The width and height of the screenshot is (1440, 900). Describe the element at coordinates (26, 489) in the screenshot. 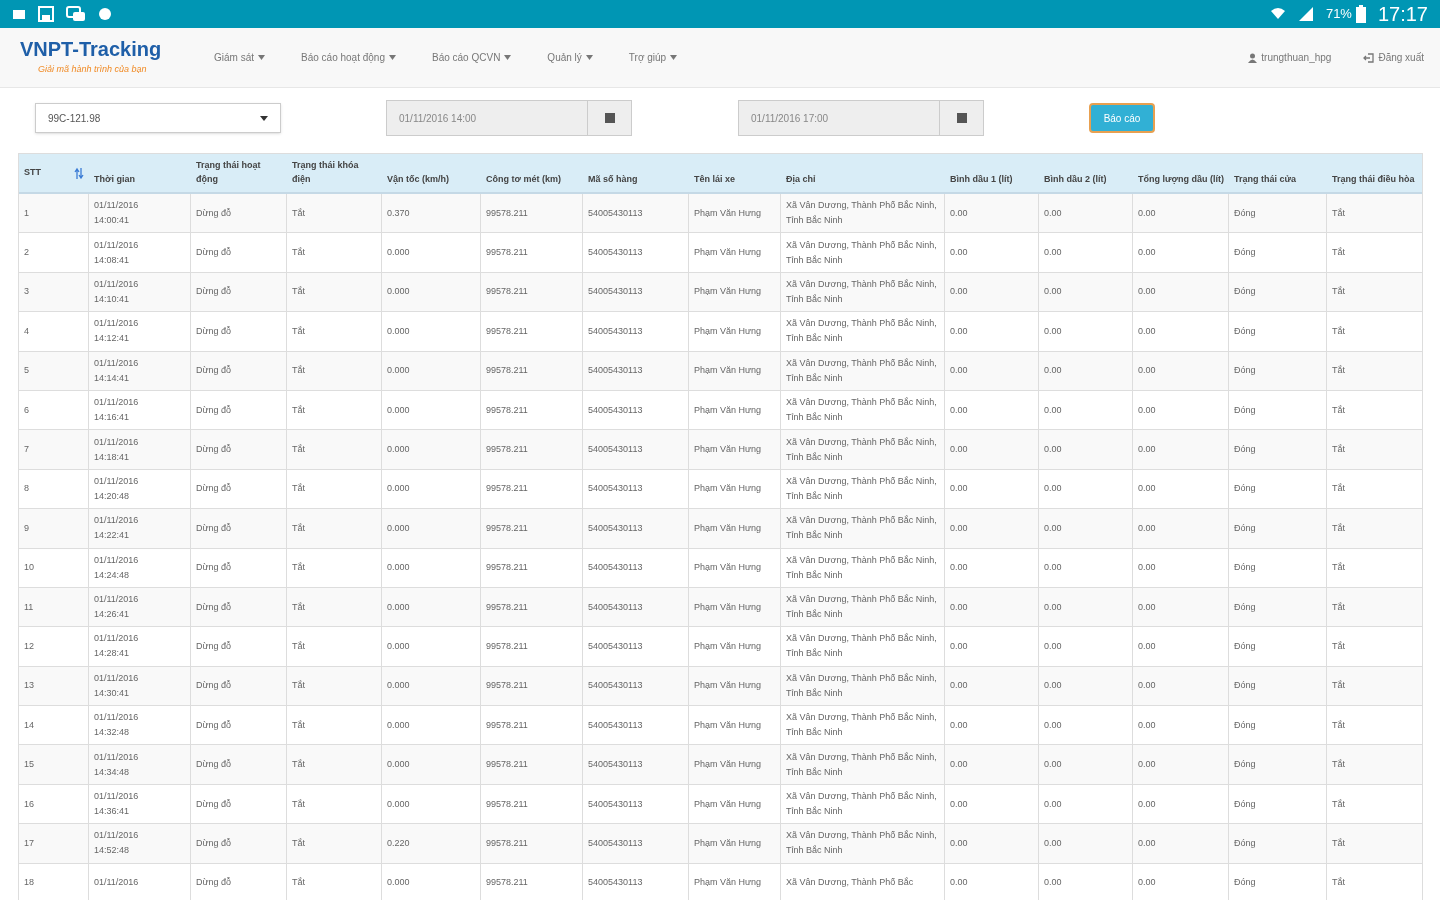

I see `table-cell-text: 8` at that location.